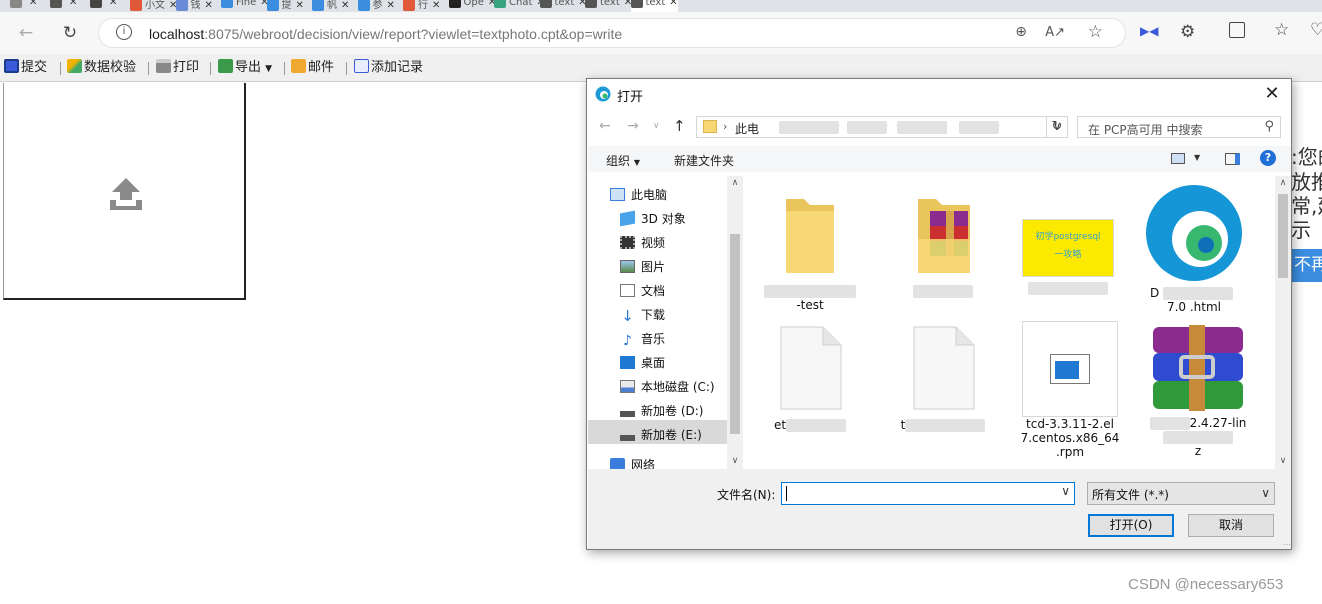 This screenshot has height=604, width=1322. Describe the element at coordinates (642, 243) in the screenshot. I see `nav-item-videos: 视频` at that location.